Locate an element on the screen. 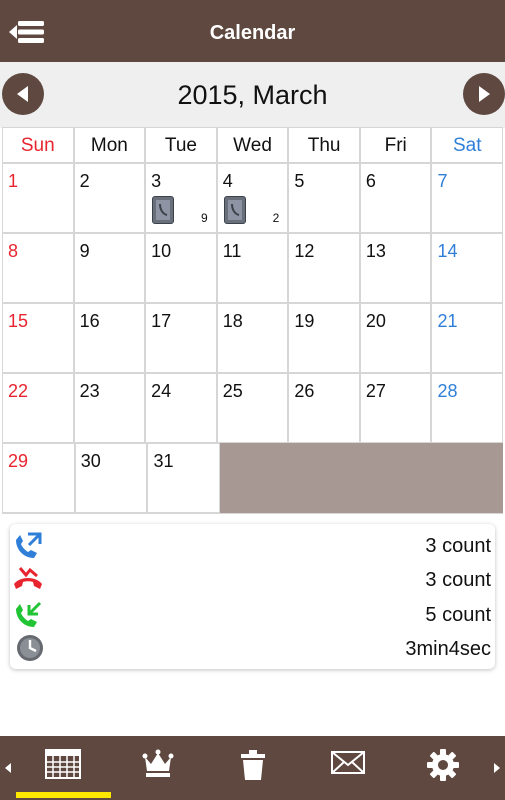 This screenshot has width=505, height=800. day-number: 24 is located at coordinates (161, 391).